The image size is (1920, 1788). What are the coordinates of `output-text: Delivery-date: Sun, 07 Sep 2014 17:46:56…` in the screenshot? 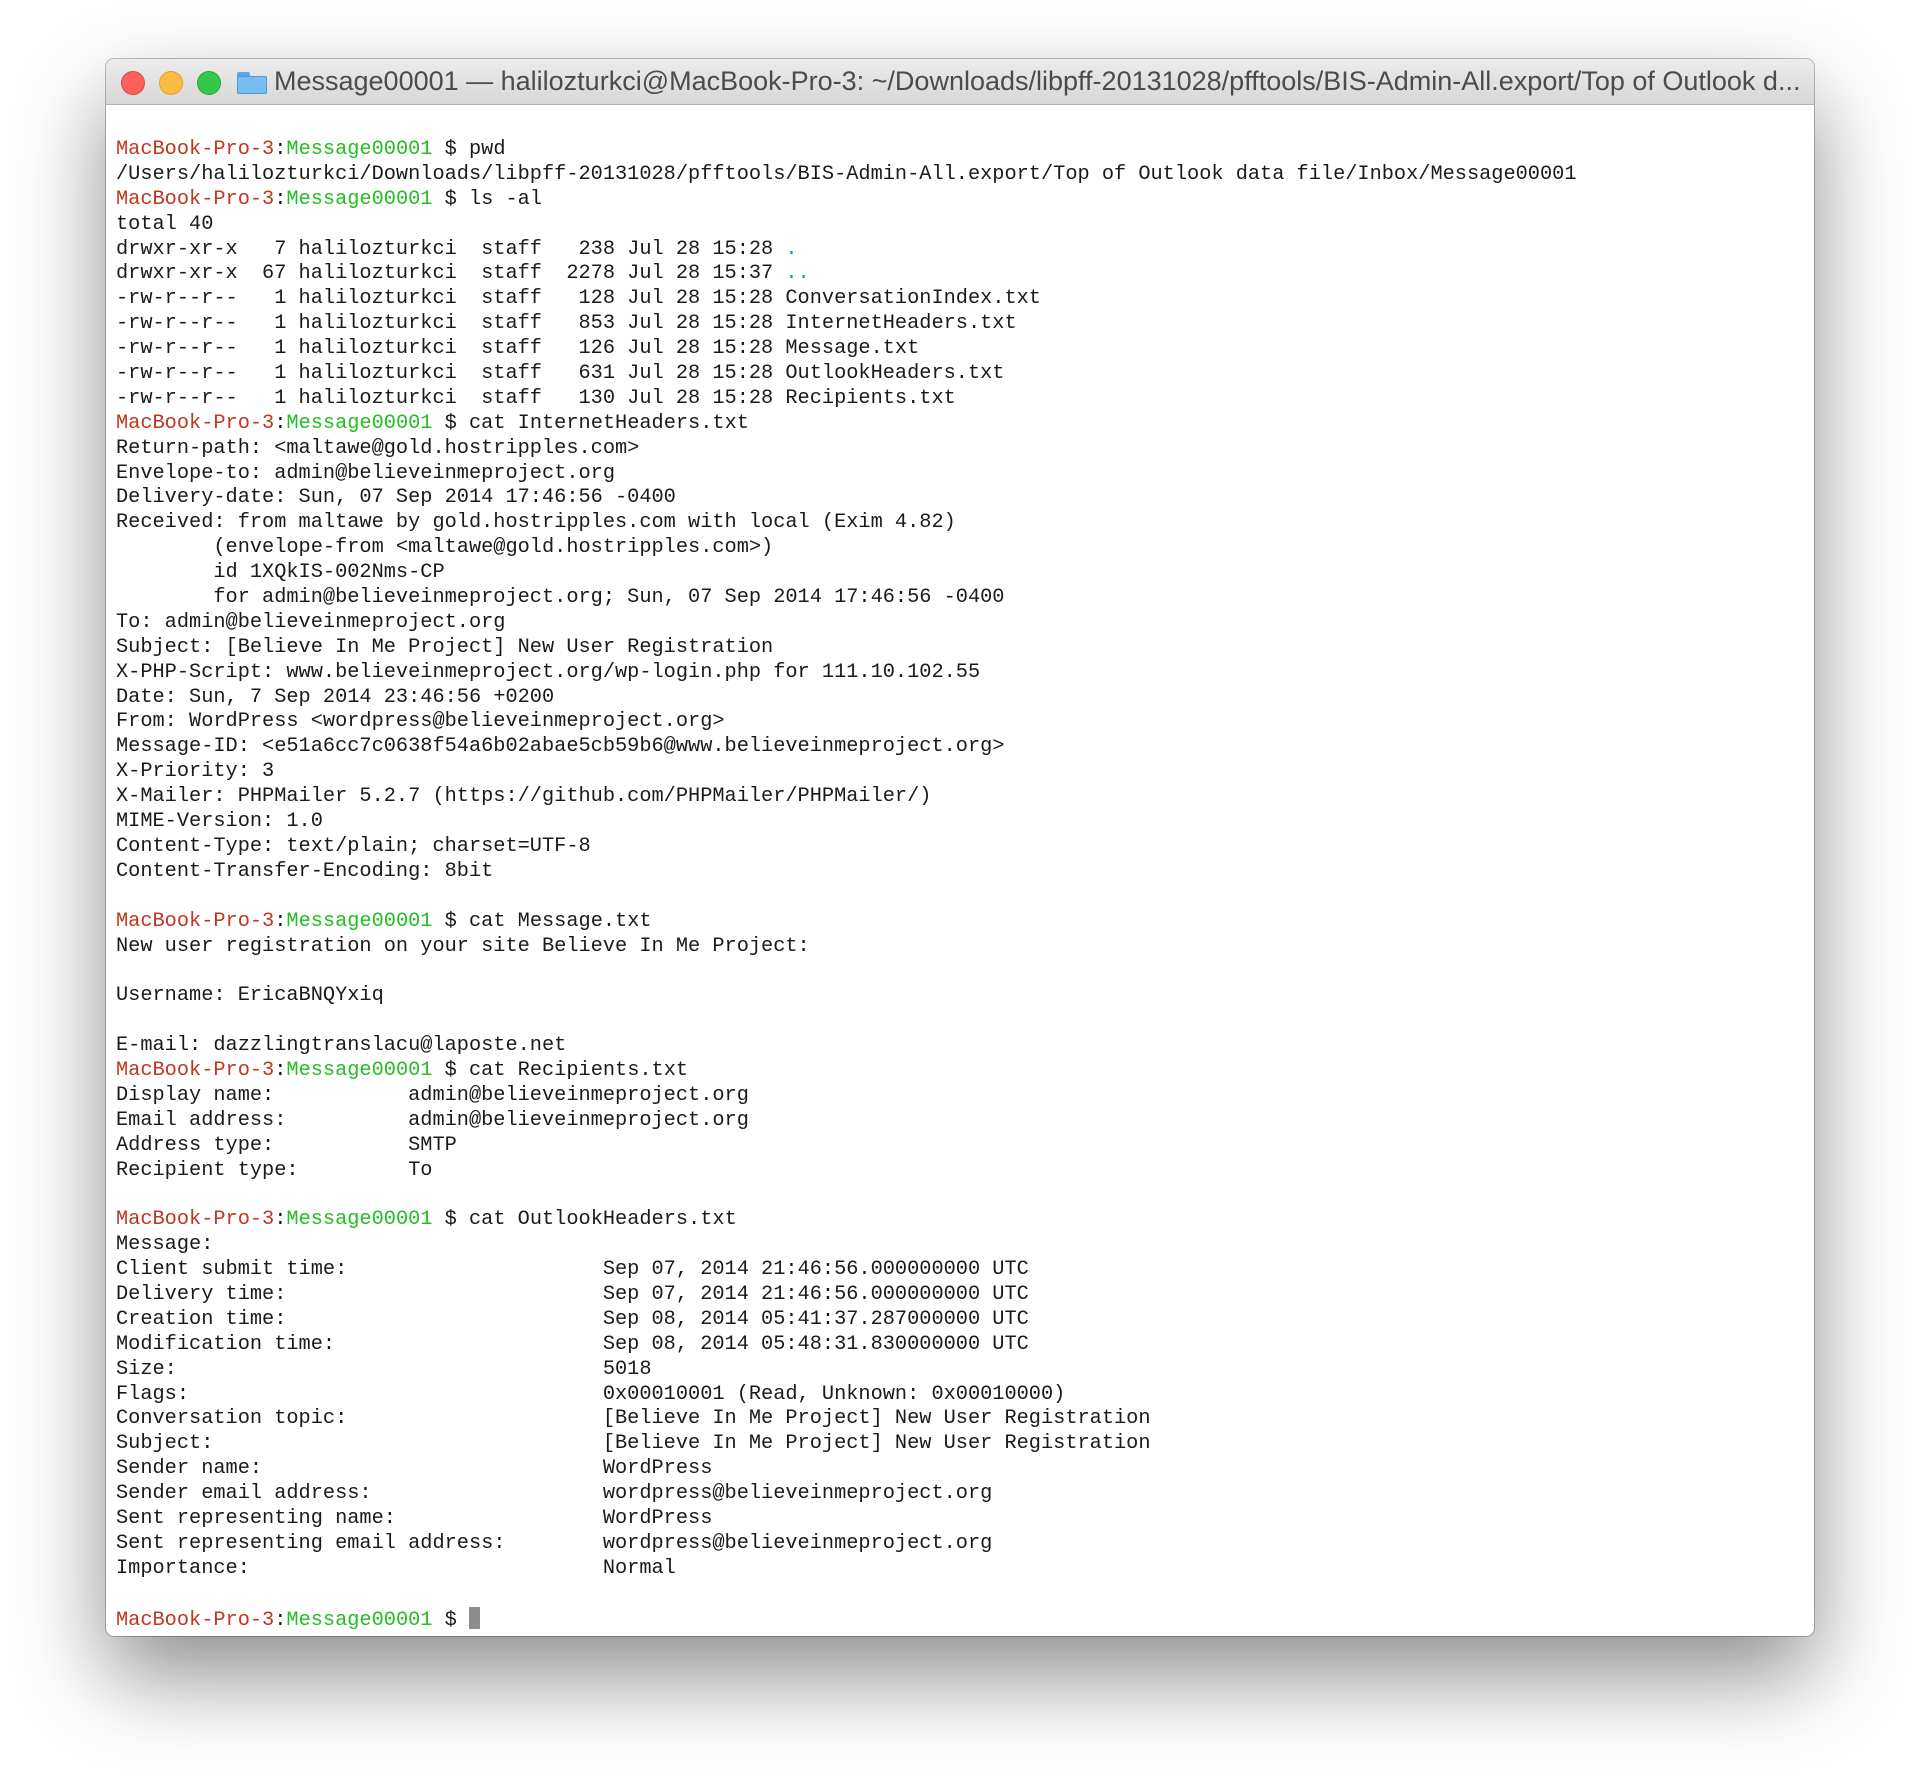 It's located at (396, 498).